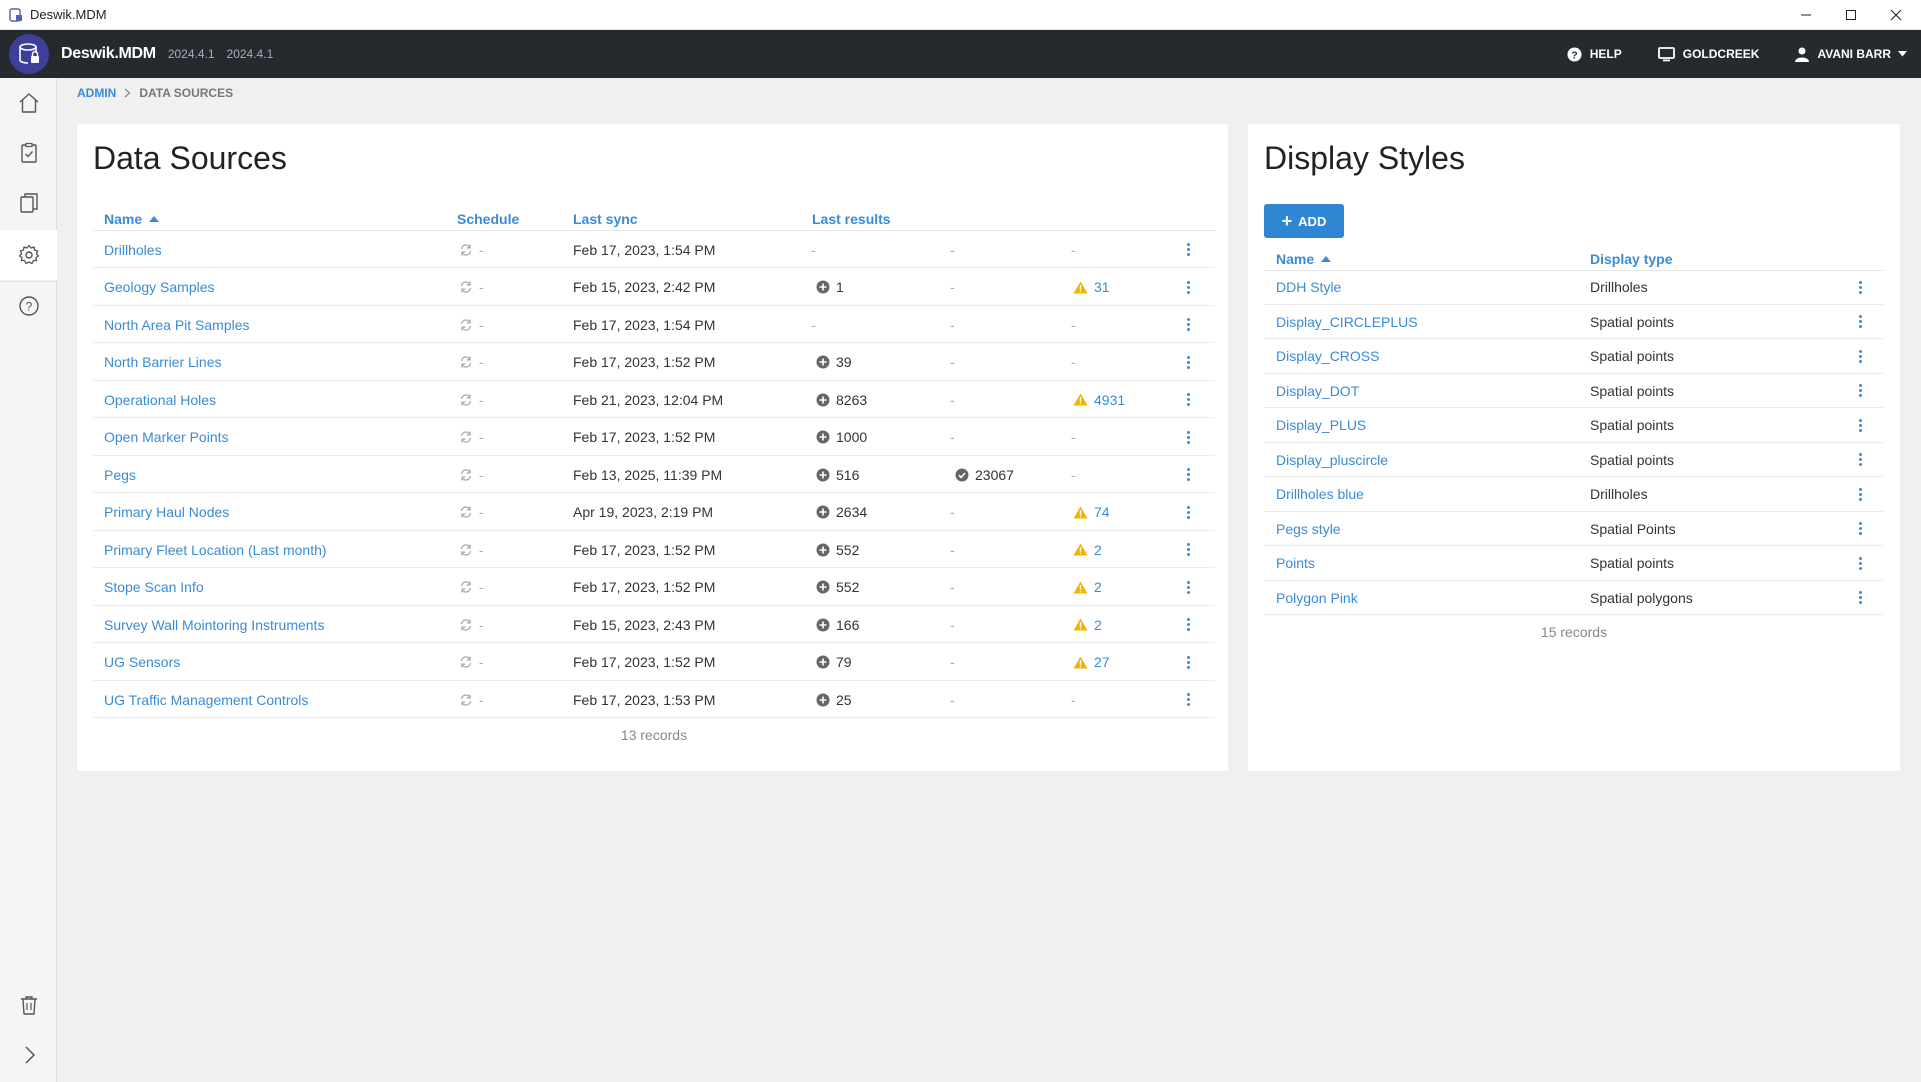 The width and height of the screenshot is (1921, 1082). Describe the element at coordinates (1091, 512) in the screenshot. I see `warning-count-cell: 74` at that location.